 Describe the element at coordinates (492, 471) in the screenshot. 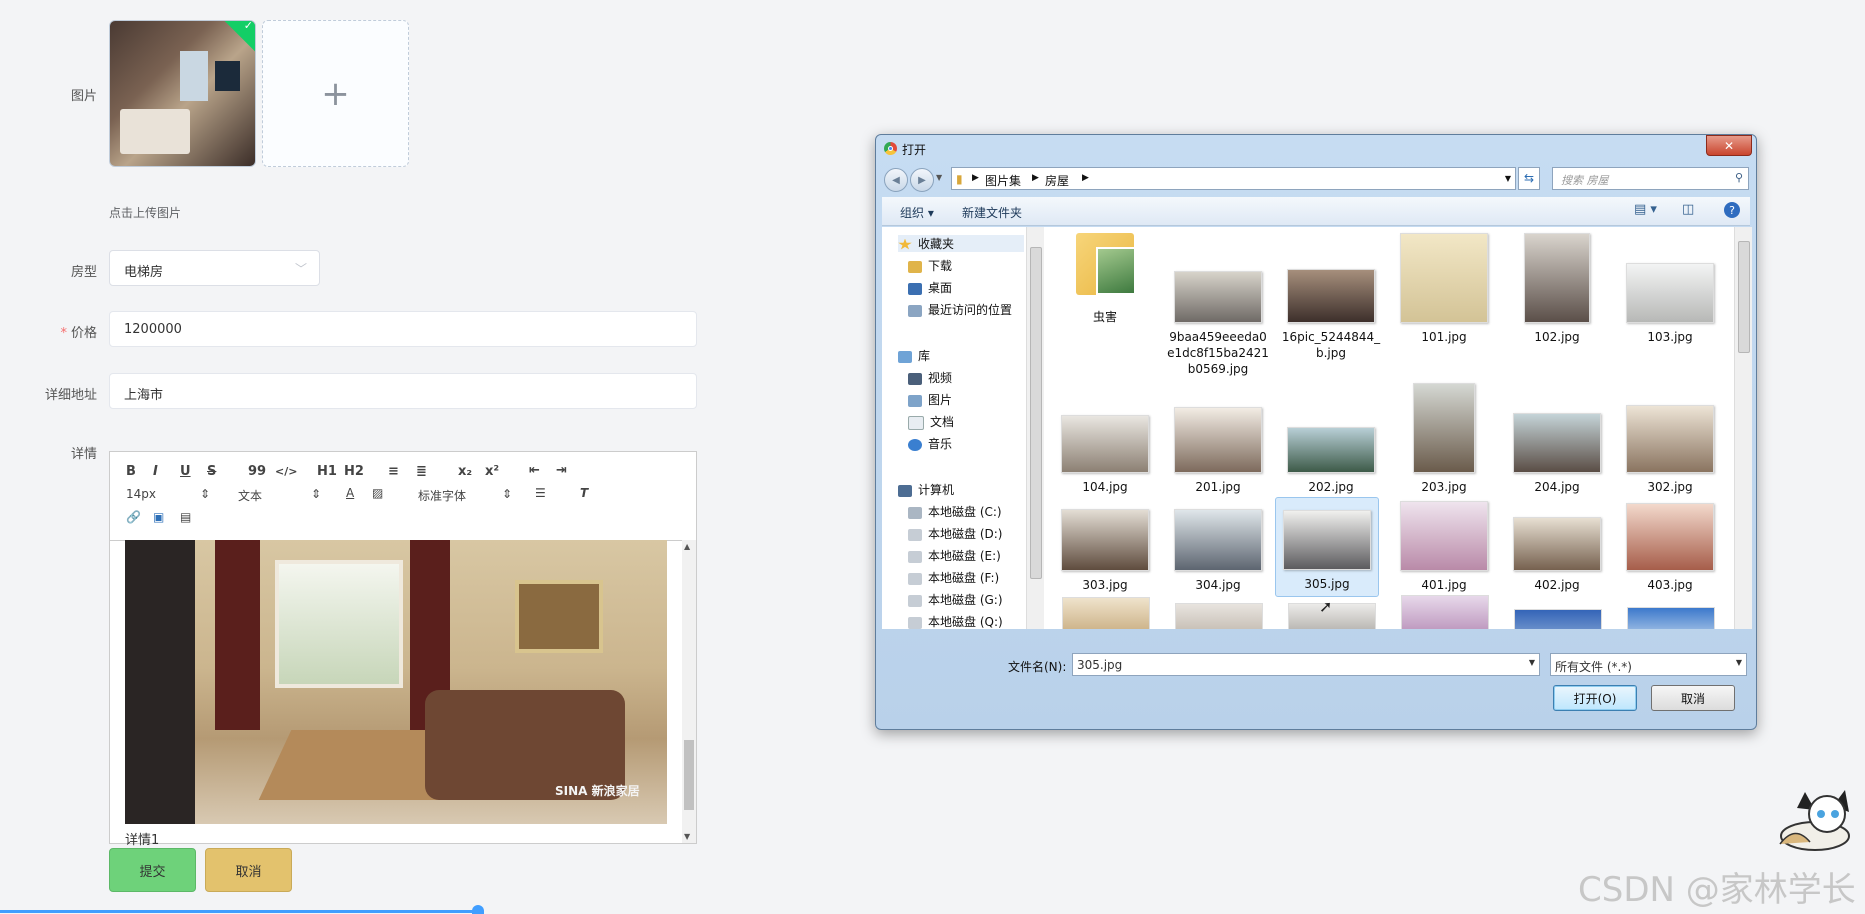

I see `superscript-button: x²` at that location.